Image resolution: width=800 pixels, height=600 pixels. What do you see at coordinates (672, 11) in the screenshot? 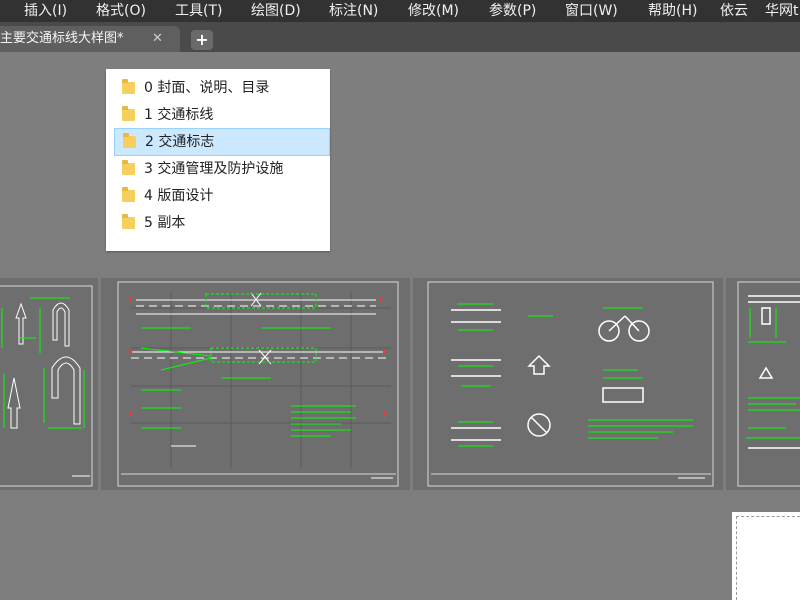
I see `menu-help: 帮助(H)` at bounding box center [672, 11].